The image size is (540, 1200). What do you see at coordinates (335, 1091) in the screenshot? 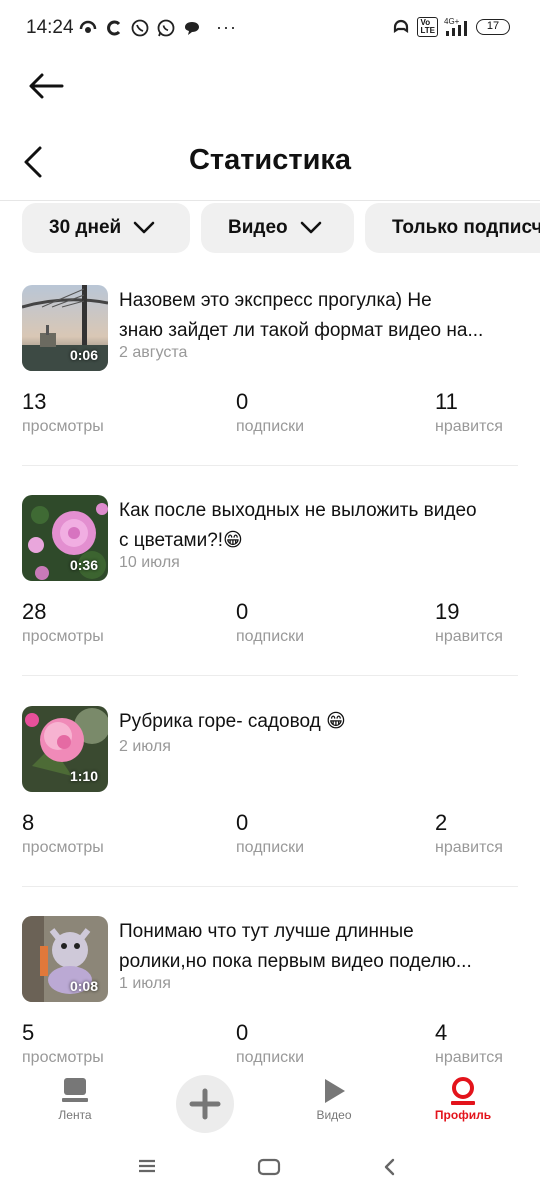
I see `play-icon` at bounding box center [335, 1091].